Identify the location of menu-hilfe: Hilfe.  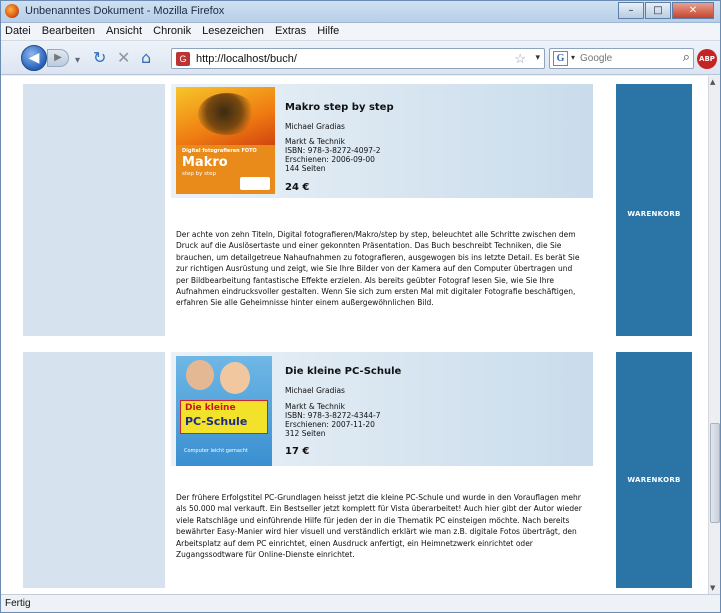
(328, 30).